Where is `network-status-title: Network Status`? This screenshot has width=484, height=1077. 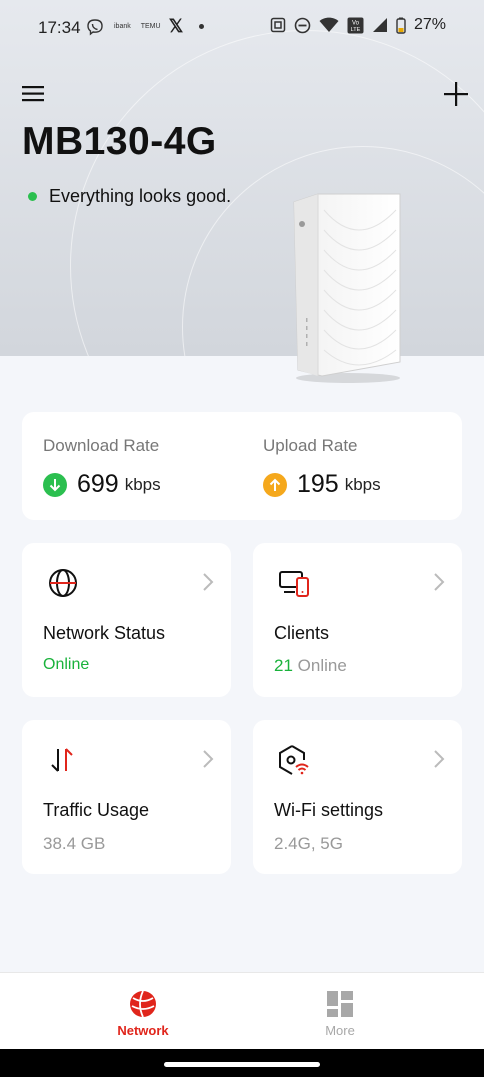
network-status-title: Network Status is located at coordinates (104, 633).